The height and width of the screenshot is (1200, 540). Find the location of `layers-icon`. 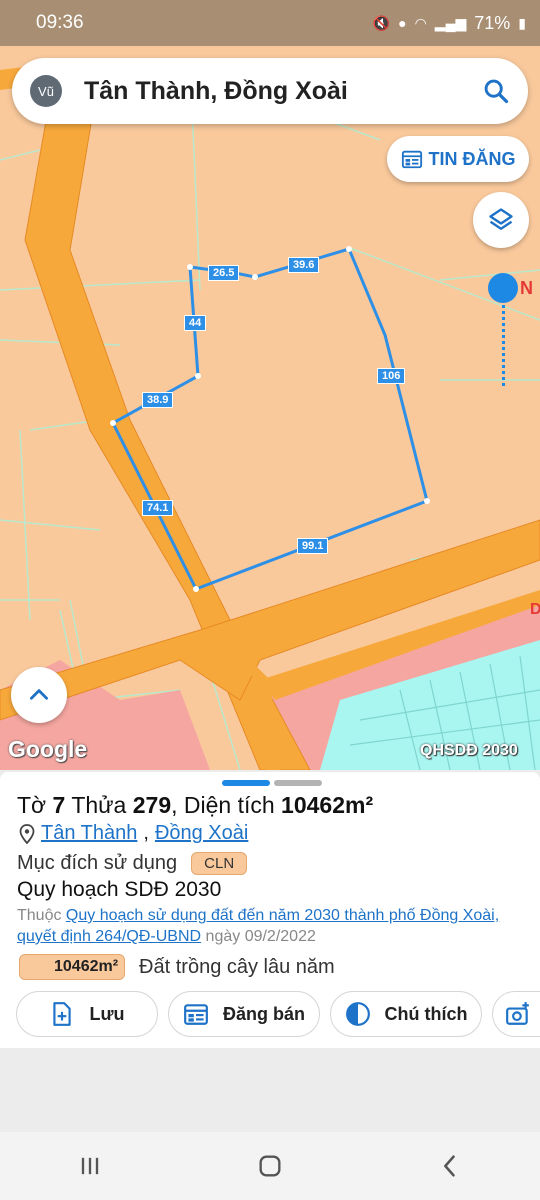

layers-icon is located at coordinates (501, 219).